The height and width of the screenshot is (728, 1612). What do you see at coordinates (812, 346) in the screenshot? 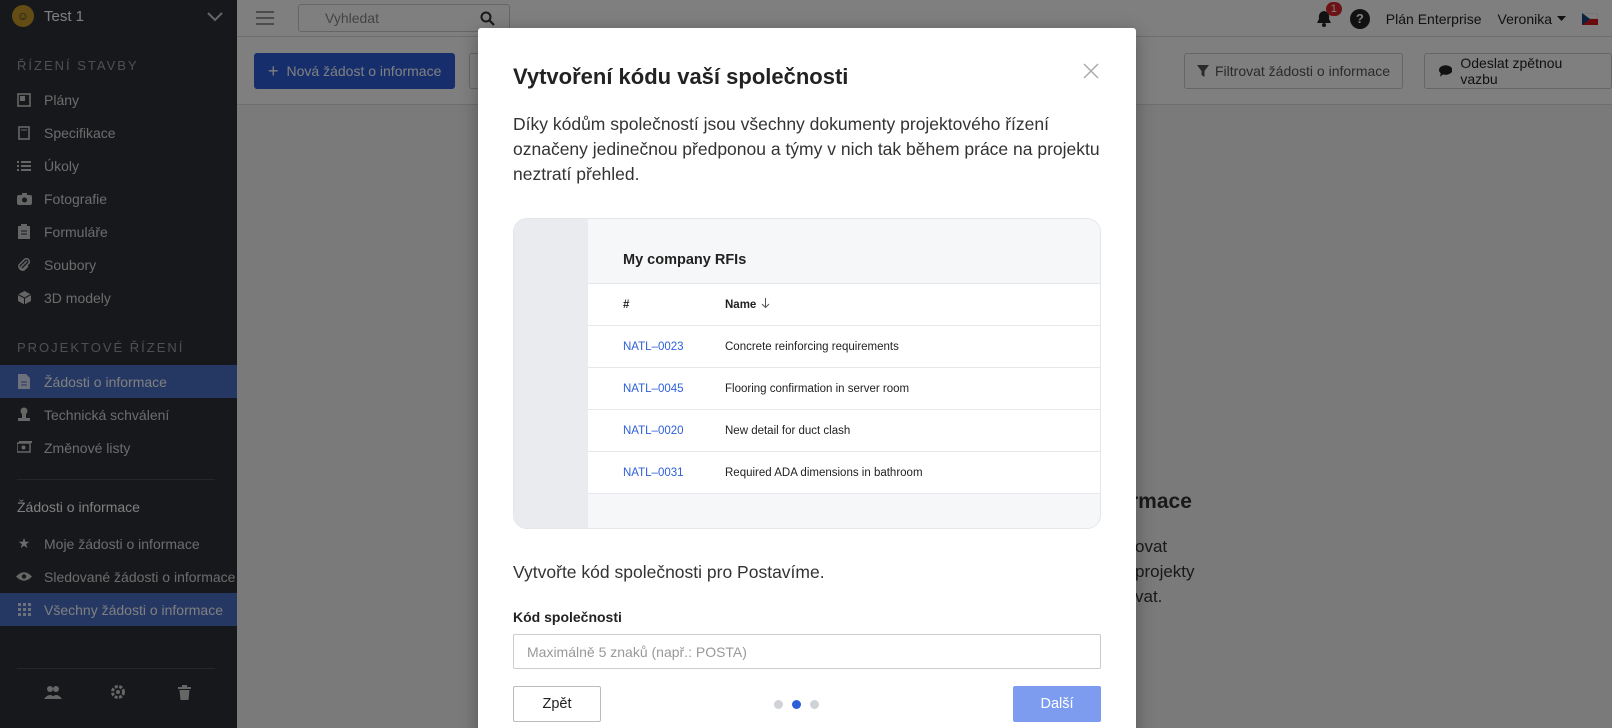
I see `rfi-name: Concrete reinforcing requirements` at bounding box center [812, 346].